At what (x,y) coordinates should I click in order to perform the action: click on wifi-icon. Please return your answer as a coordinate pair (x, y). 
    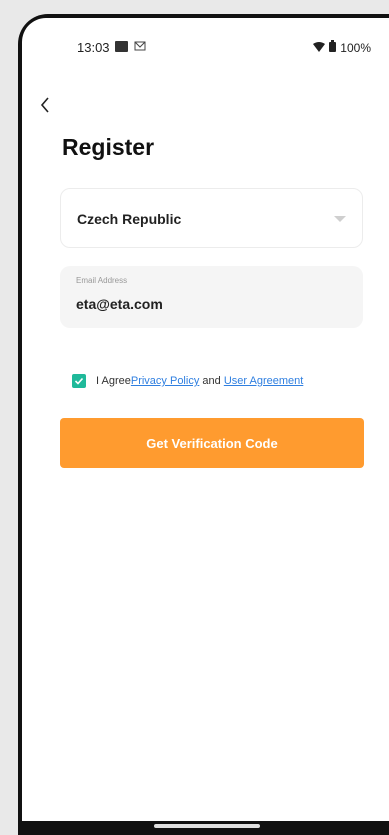
    Looking at the image, I should click on (319, 48).